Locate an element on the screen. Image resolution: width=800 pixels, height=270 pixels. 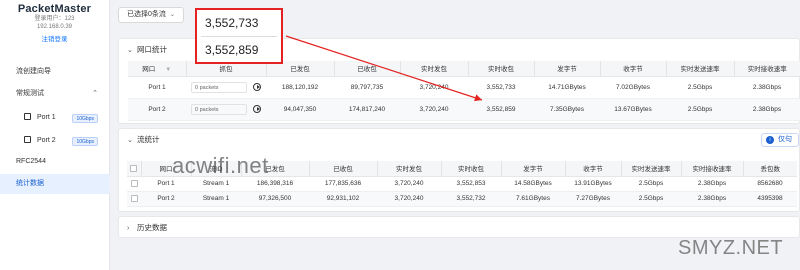
filter-icon: ▼ is located at coordinates (168, 70).